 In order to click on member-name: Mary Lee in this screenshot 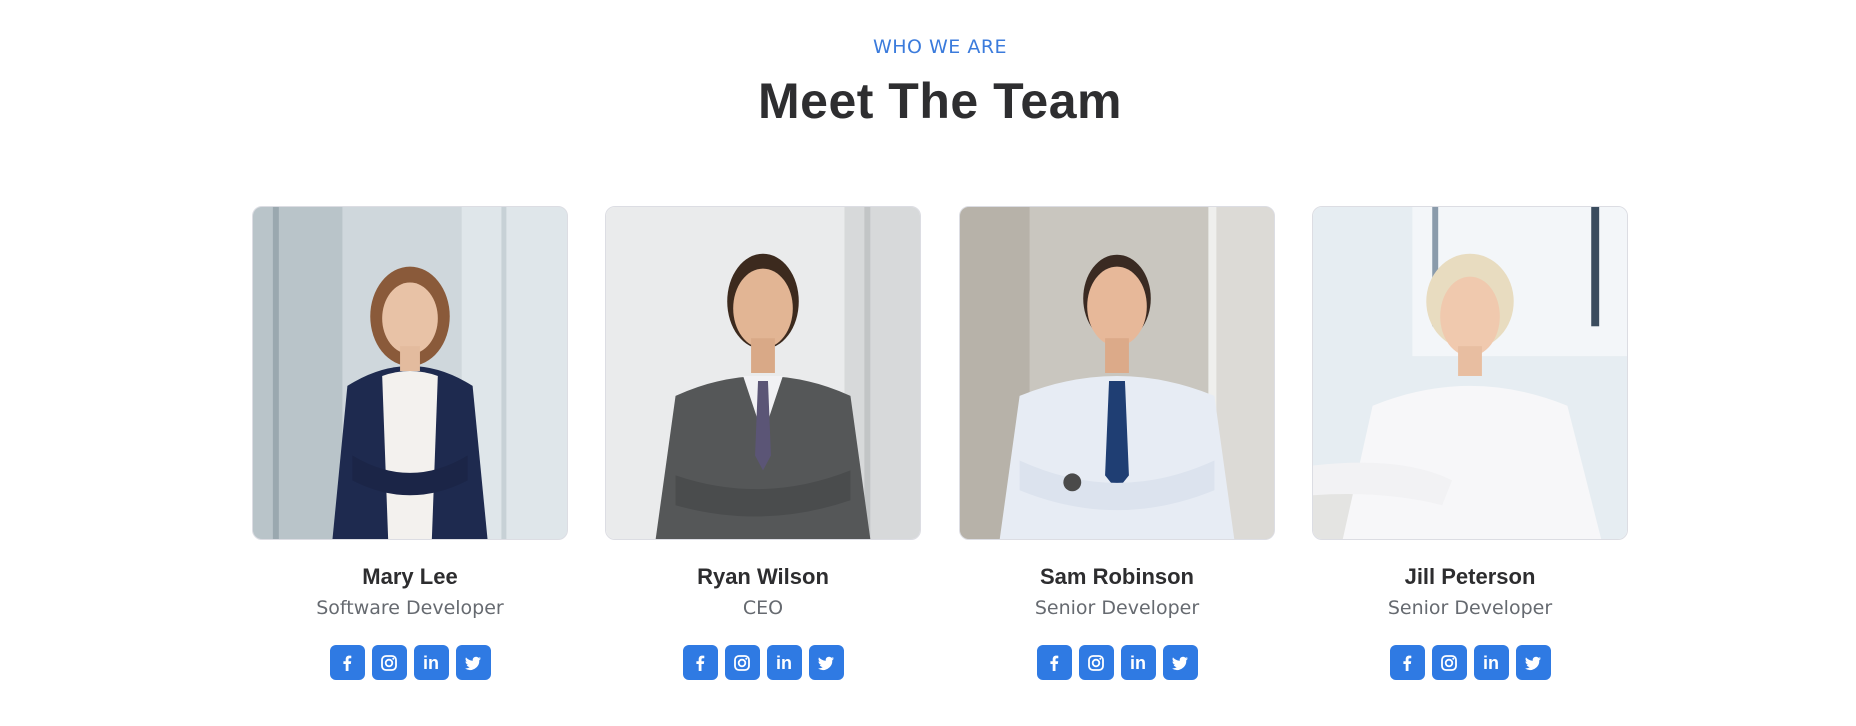, I will do `click(410, 576)`.